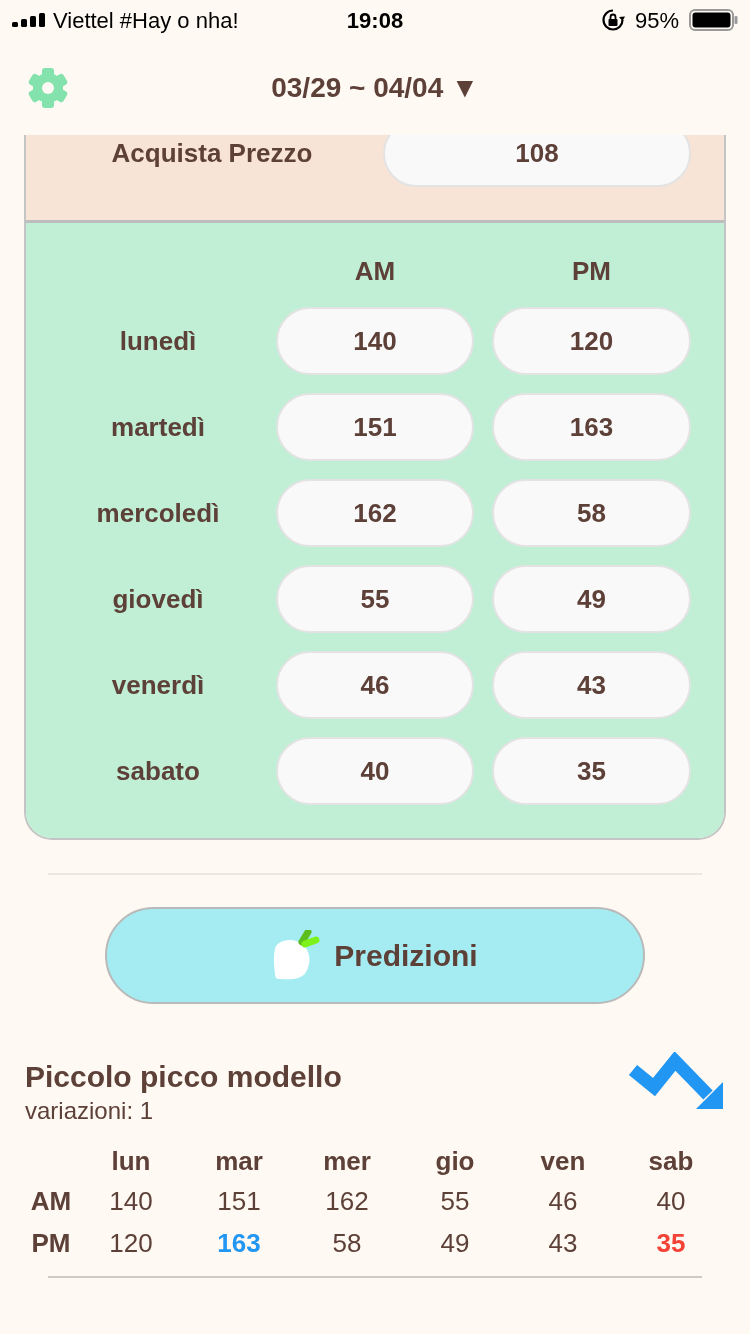 The width and height of the screenshot is (750, 1334). What do you see at coordinates (375, 955) in the screenshot?
I see `predictions-button: Predizioni` at bounding box center [375, 955].